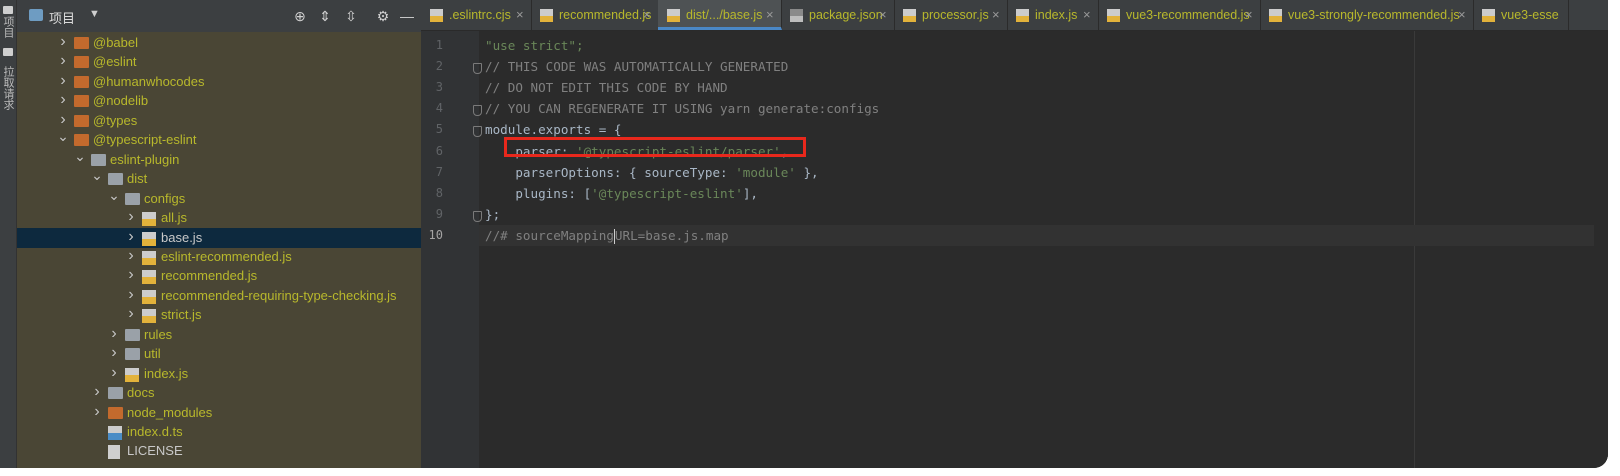  What do you see at coordinates (606, 87) in the screenshot?
I see `code-line: // DO NOT EDIT THIS CODE BY HAND` at bounding box center [606, 87].